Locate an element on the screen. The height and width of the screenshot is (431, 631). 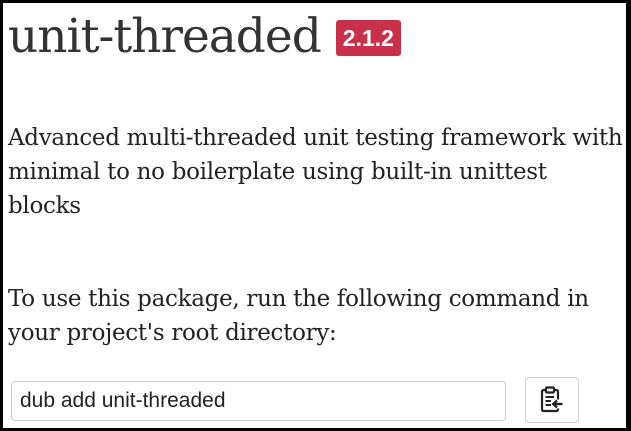
clipboard-icon is located at coordinates (552, 400).